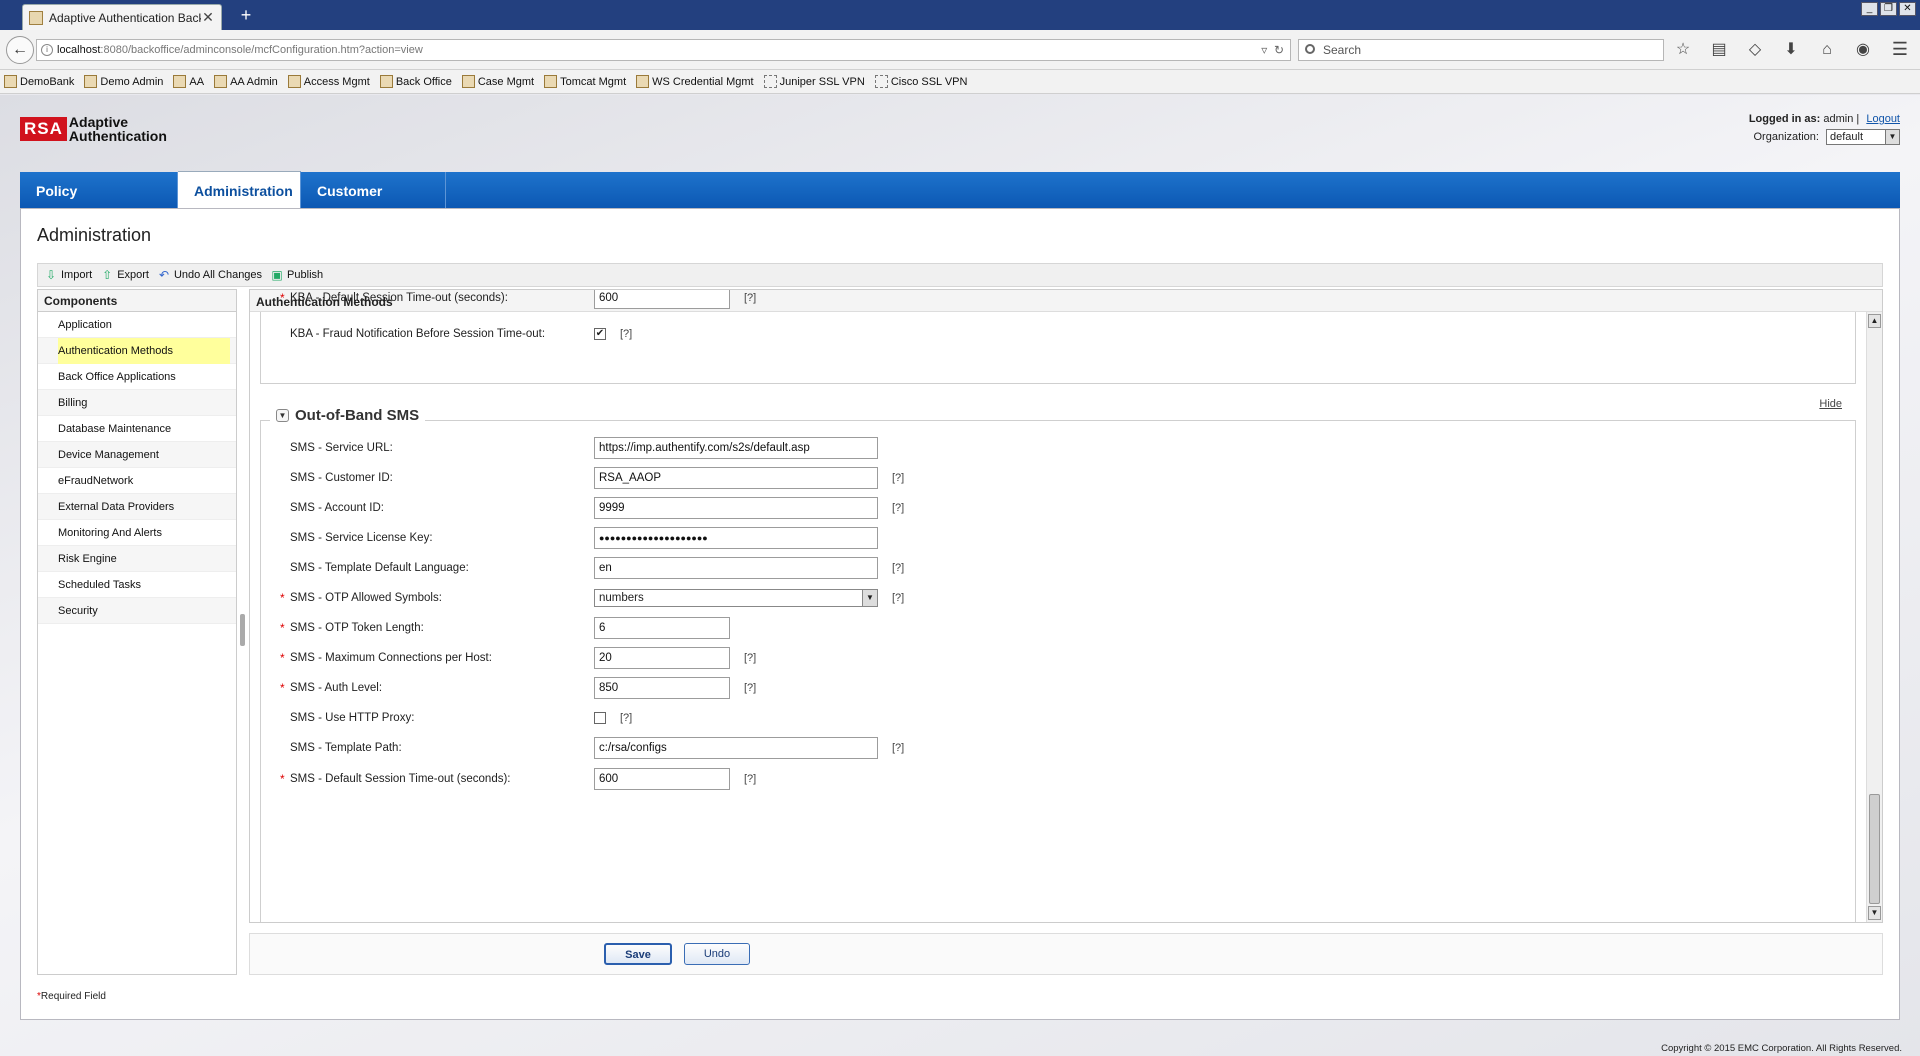  I want to click on sms-account-id-input: 9999, so click(736, 508).